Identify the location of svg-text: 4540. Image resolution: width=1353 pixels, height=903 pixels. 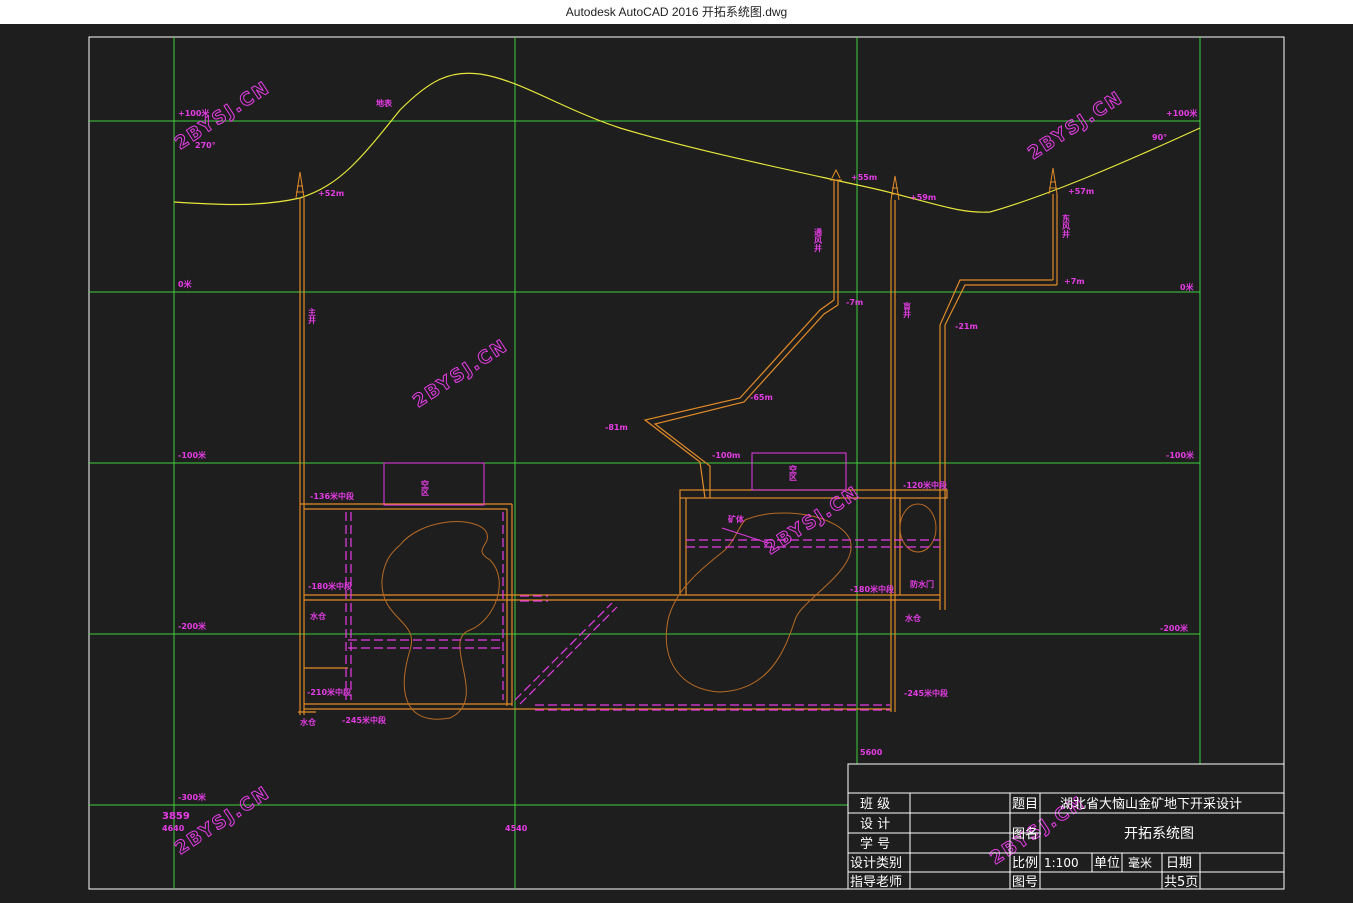
(516, 828).